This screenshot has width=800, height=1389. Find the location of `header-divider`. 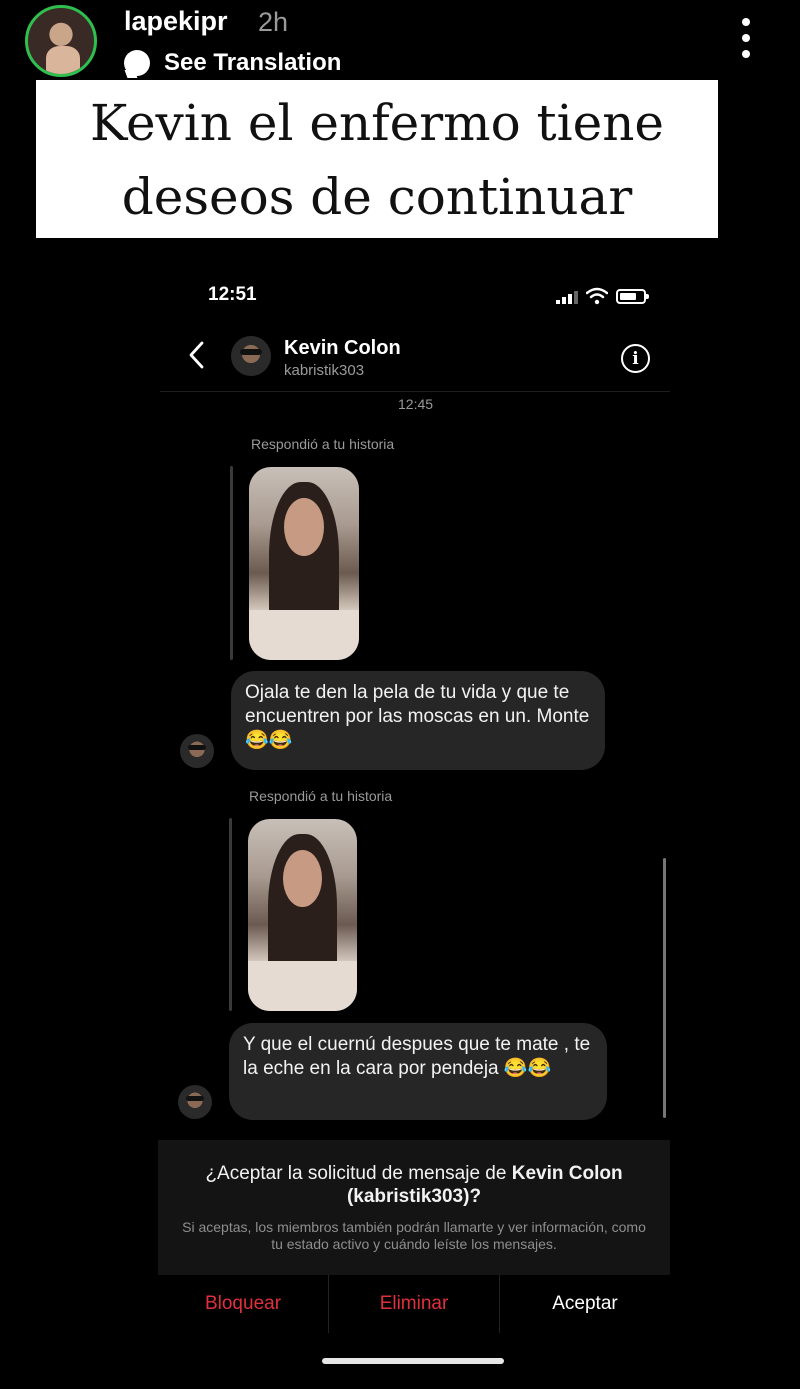

header-divider is located at coordinates (415, 391).